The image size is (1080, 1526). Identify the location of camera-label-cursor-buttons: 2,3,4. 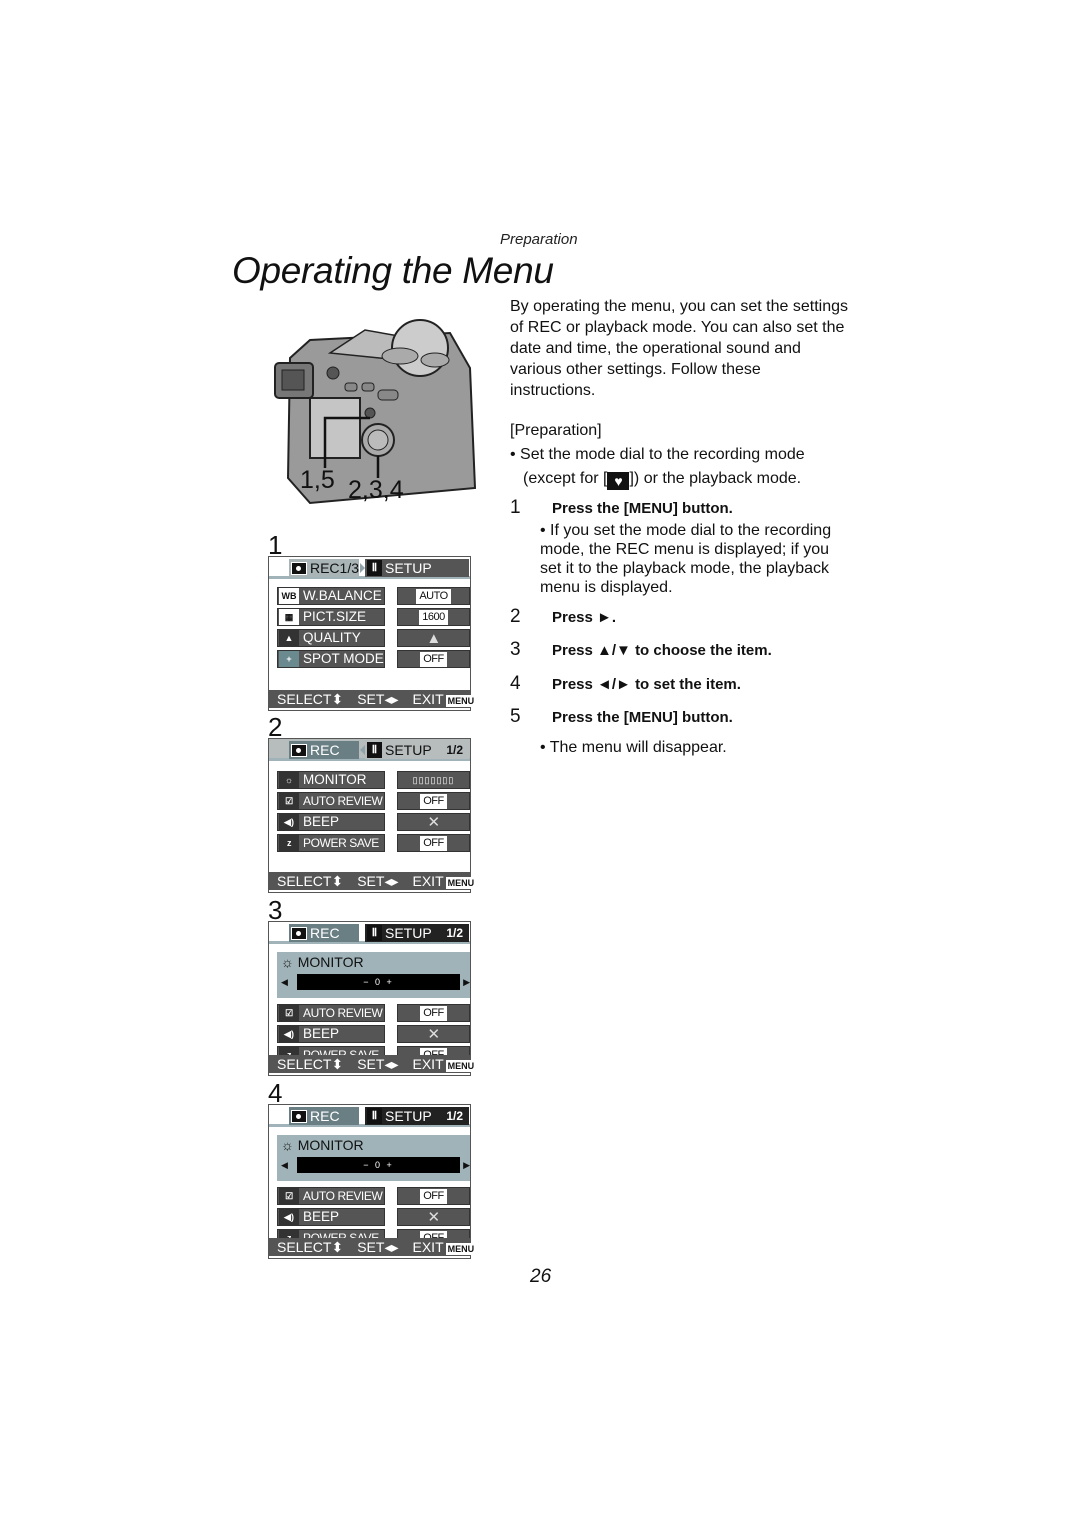
(376, 490).